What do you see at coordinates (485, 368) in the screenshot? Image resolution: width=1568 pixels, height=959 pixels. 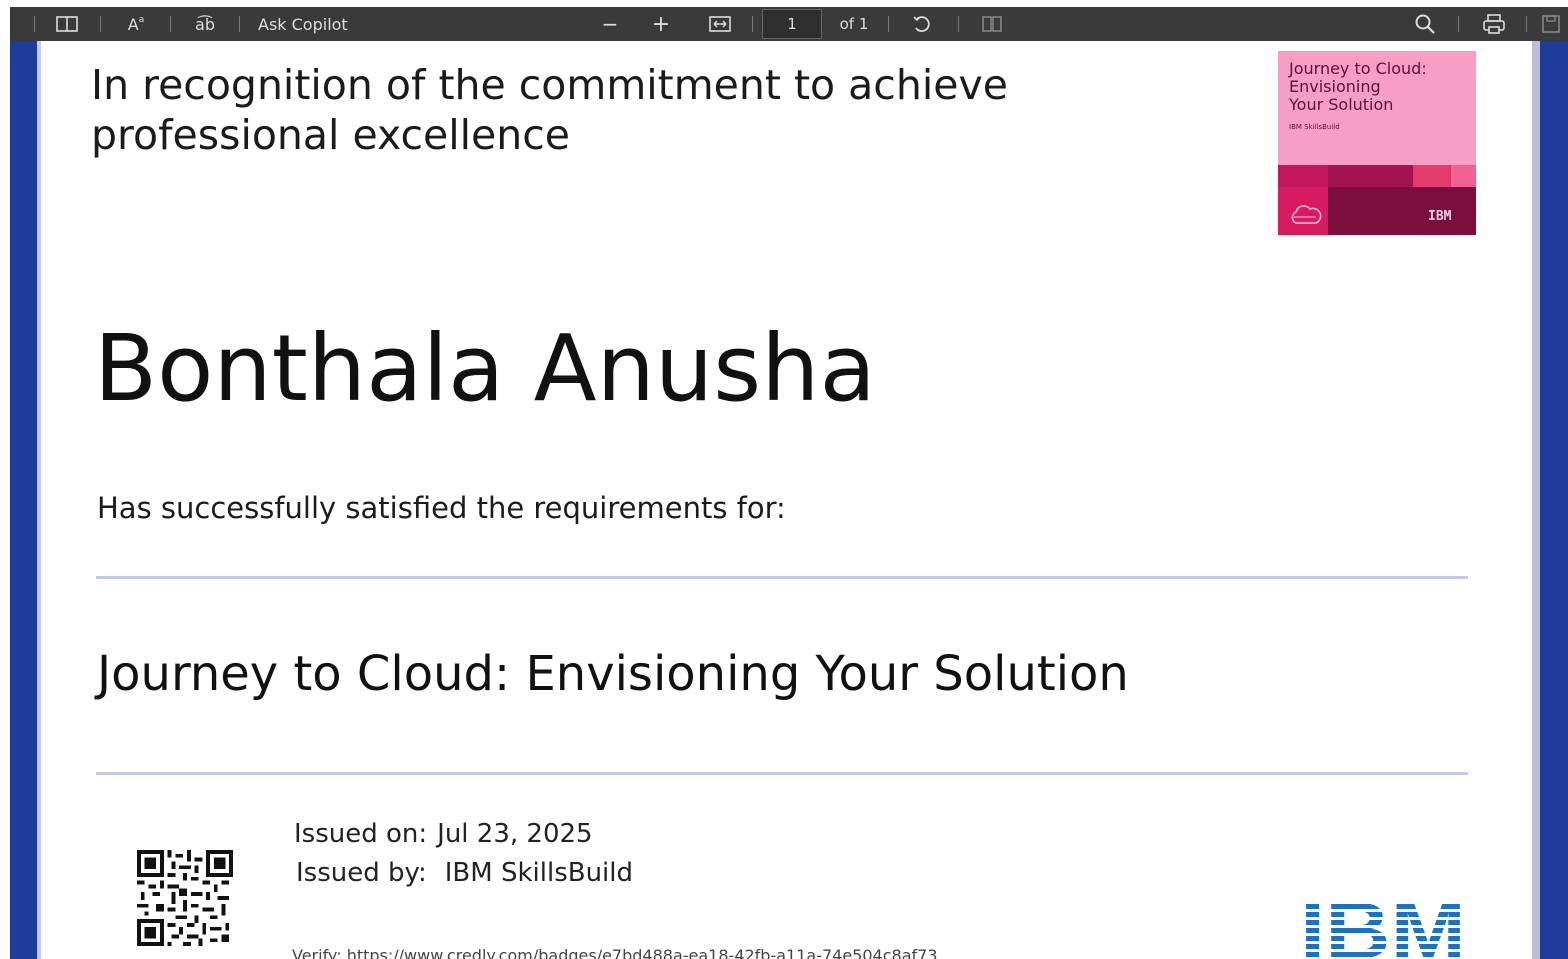 I see `recipient-name: Bonthala Anusha` at bounding box center [485, 368].